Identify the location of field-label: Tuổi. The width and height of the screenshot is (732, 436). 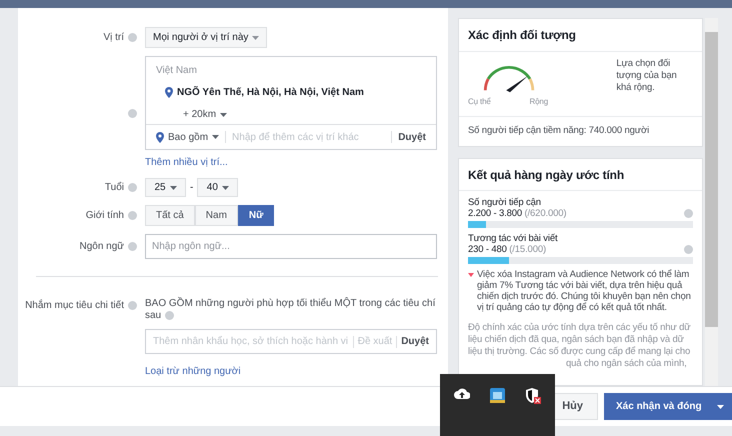
(114, 187).